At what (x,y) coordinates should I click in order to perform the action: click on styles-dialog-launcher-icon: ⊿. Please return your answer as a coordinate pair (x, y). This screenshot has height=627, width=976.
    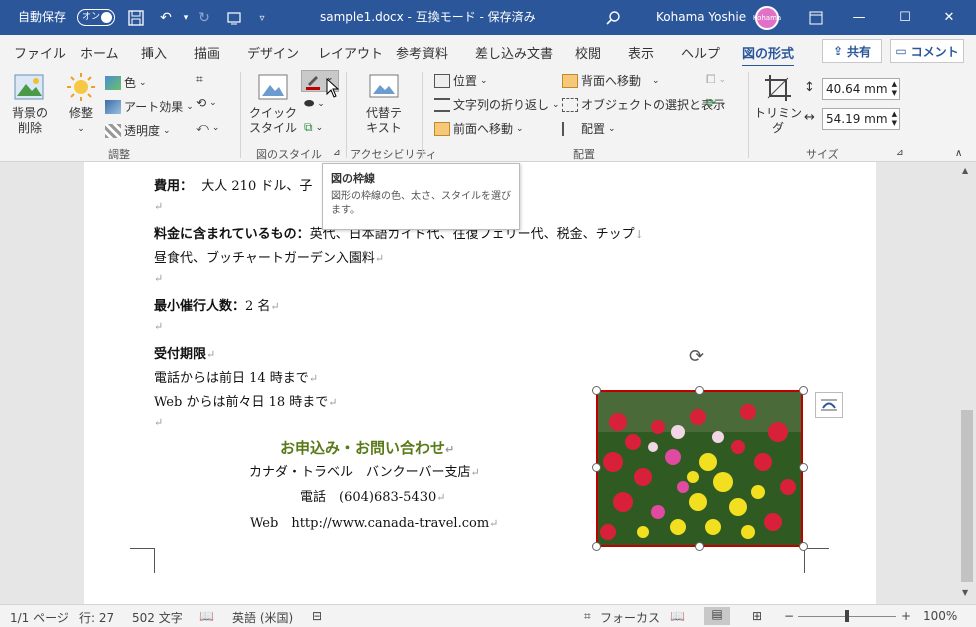
    Looking at the image, I should click on (337, 153).